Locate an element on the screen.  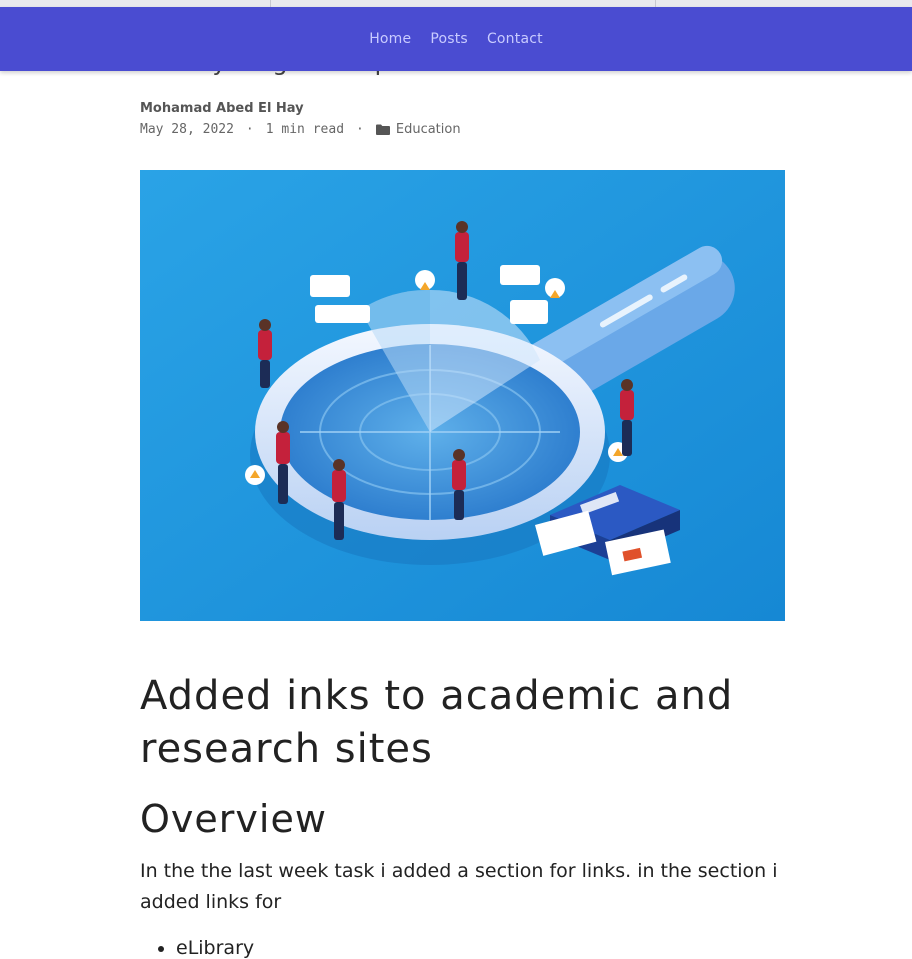
post-category-label: Education is located at coordinates (428, 129).